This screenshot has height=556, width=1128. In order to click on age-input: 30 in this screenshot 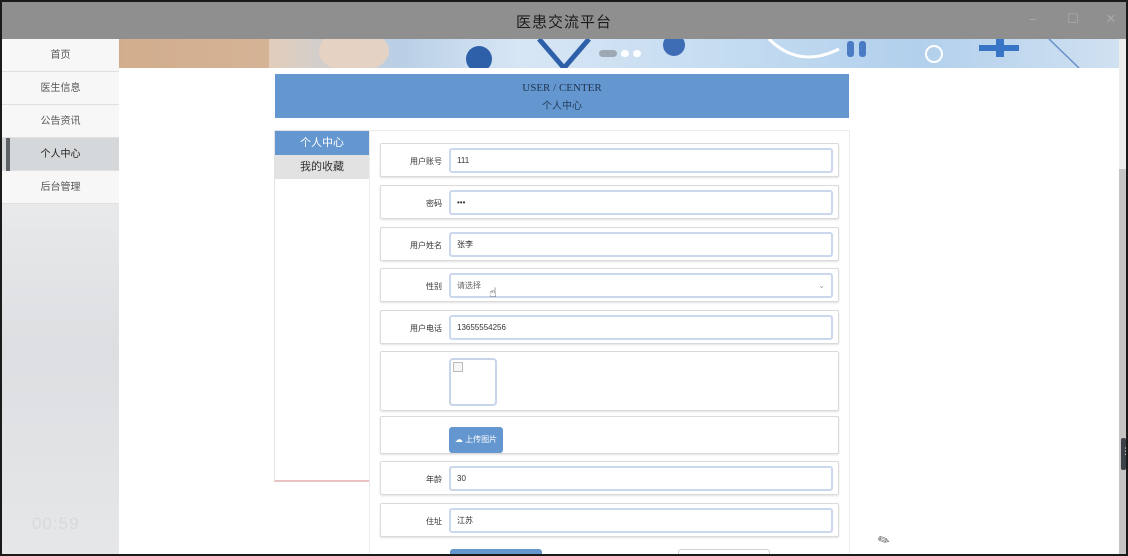, I will do `click(641, 478)`.